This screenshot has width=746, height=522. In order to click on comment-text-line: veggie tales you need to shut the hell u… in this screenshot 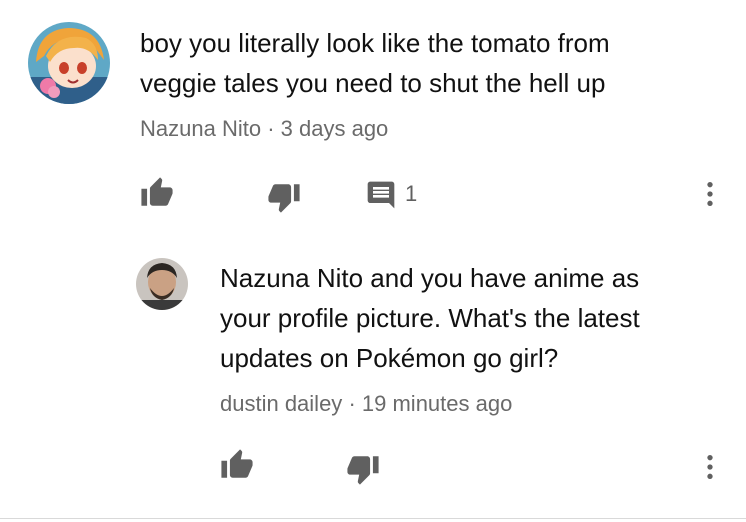, I will do `click(373, 83)`.